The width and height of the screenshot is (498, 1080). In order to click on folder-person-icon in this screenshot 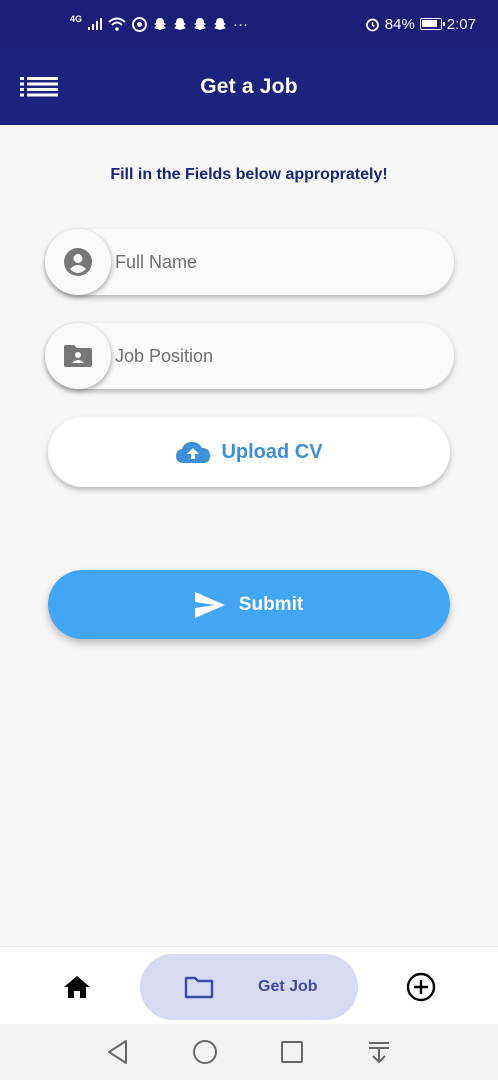, I will do `click(78, 356)`.